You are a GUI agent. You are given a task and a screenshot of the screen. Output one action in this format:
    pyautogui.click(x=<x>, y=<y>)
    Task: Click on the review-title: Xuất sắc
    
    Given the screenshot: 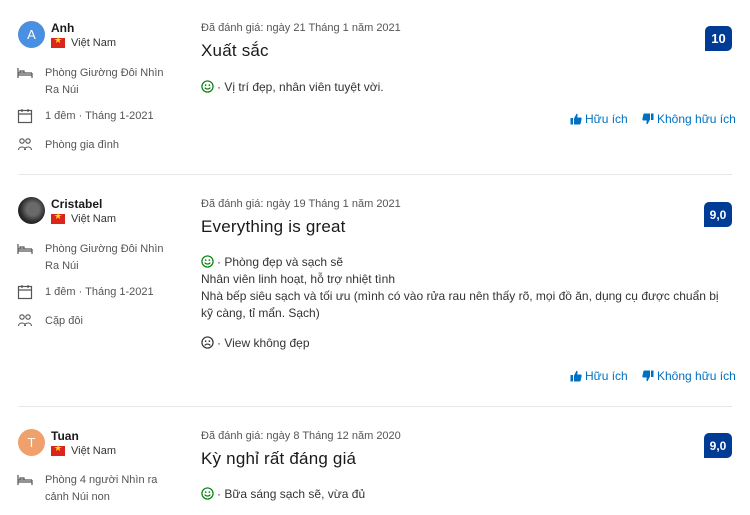 What is the action you would take?
    pyautogui.click(x=235, y=50)
    